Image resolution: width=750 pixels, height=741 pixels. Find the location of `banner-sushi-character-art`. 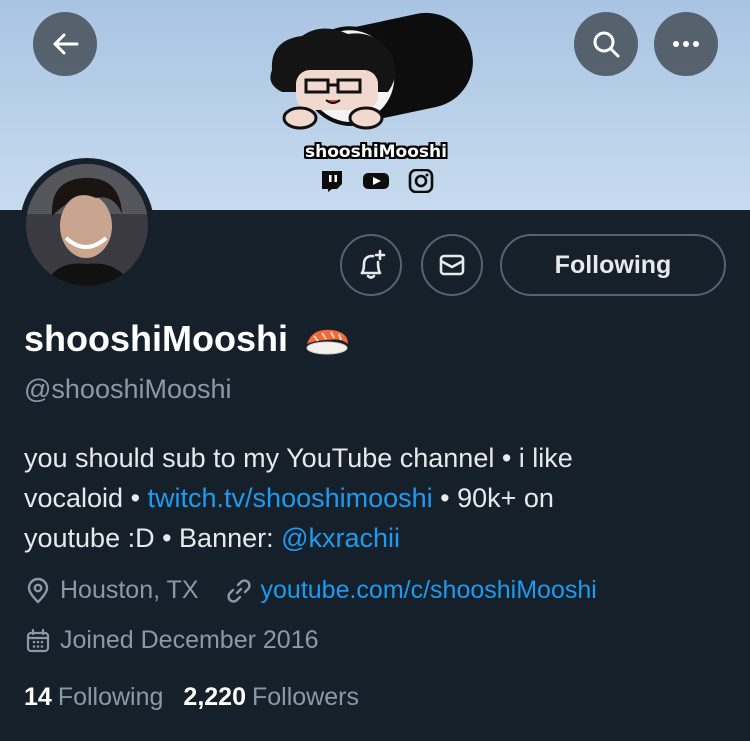

banner-sushi-character-art is located at coordinates (371, 71).